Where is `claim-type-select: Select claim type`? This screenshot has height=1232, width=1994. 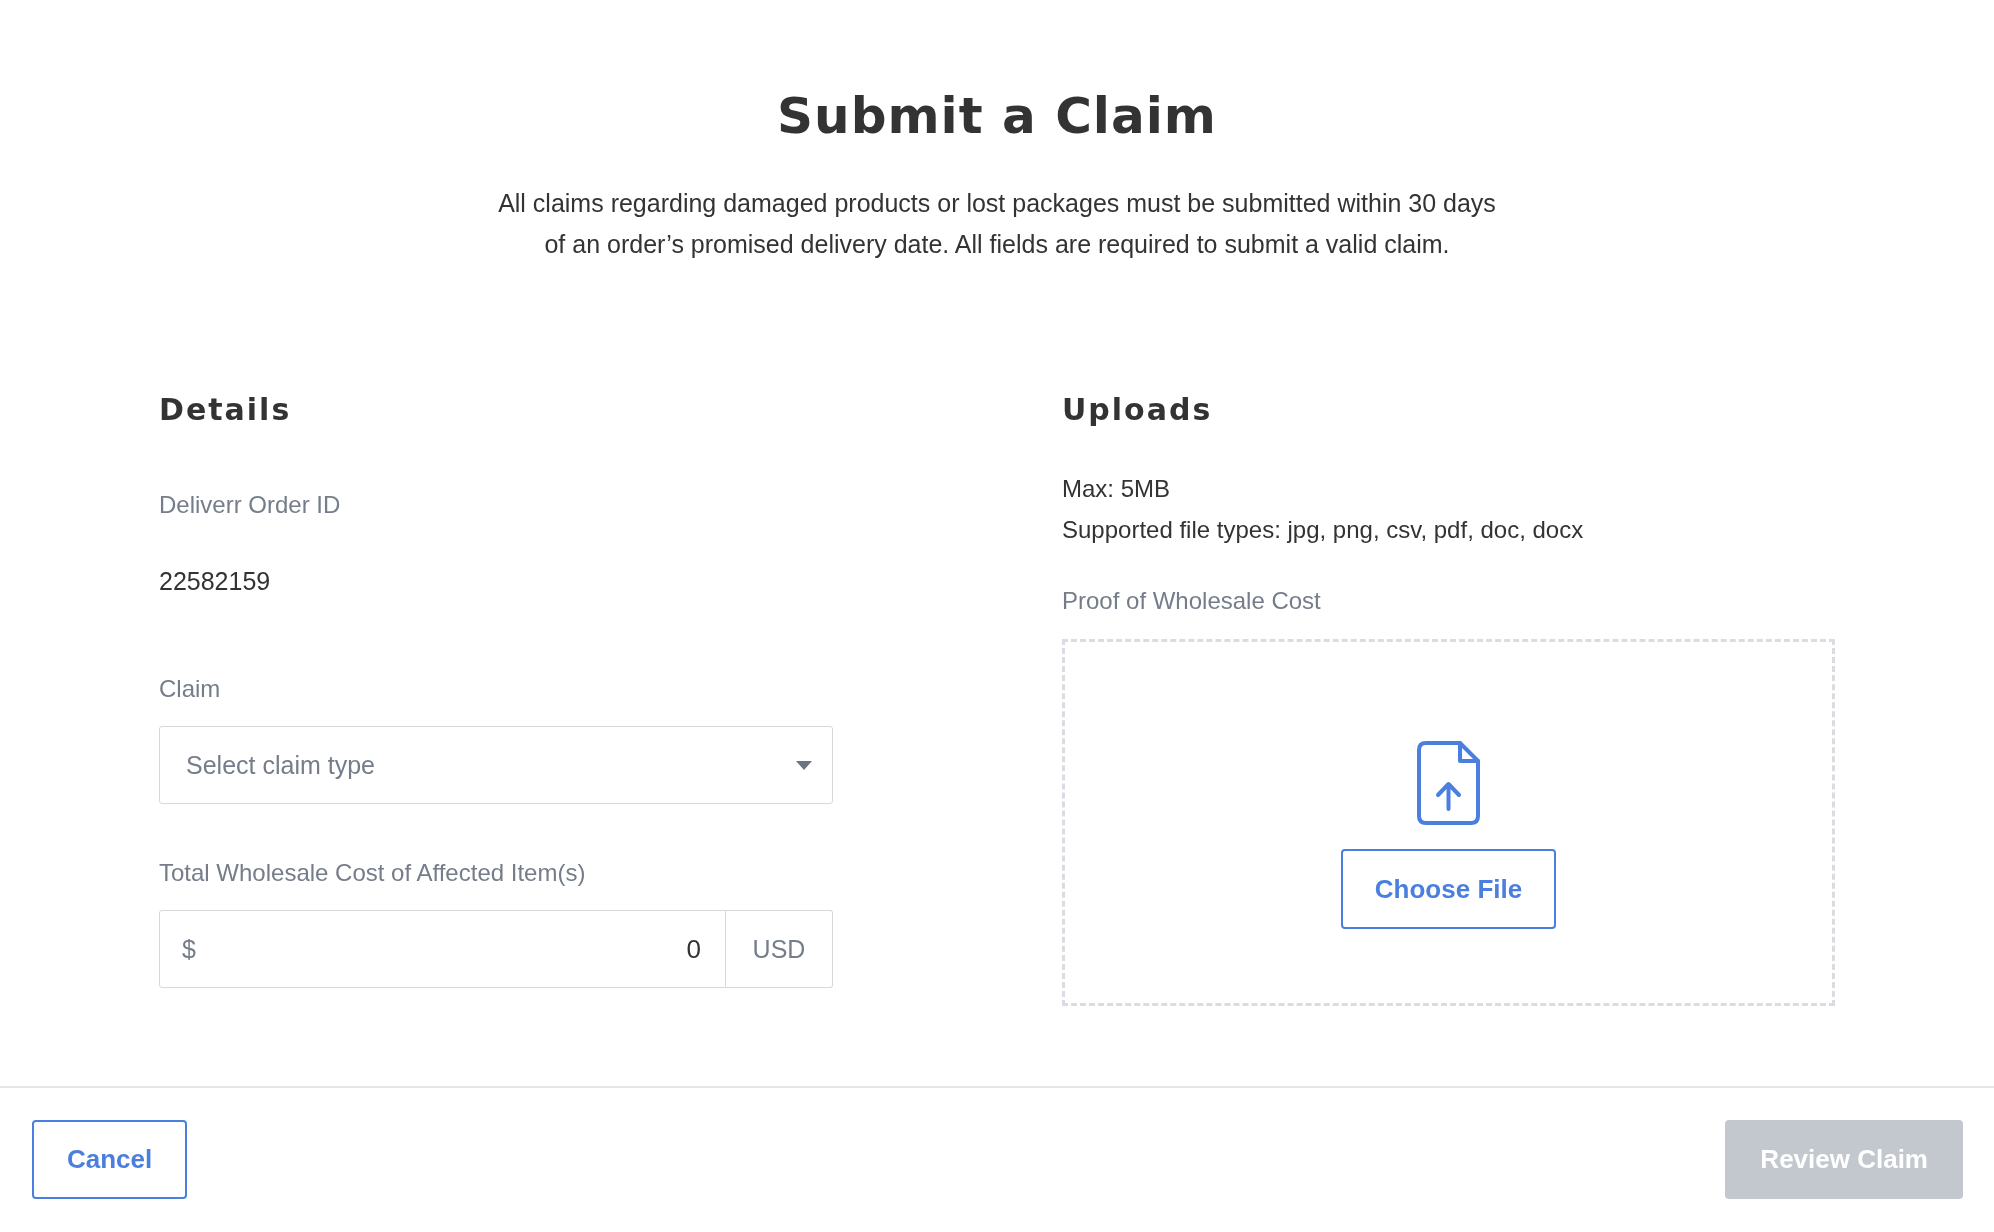 claim-type-select: Select claim type is located at coordinates (496, 765).